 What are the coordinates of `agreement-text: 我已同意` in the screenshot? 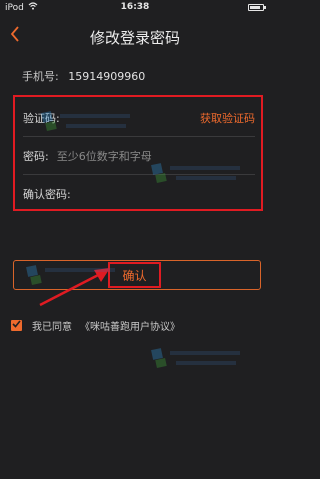 It's located at (52, 327).